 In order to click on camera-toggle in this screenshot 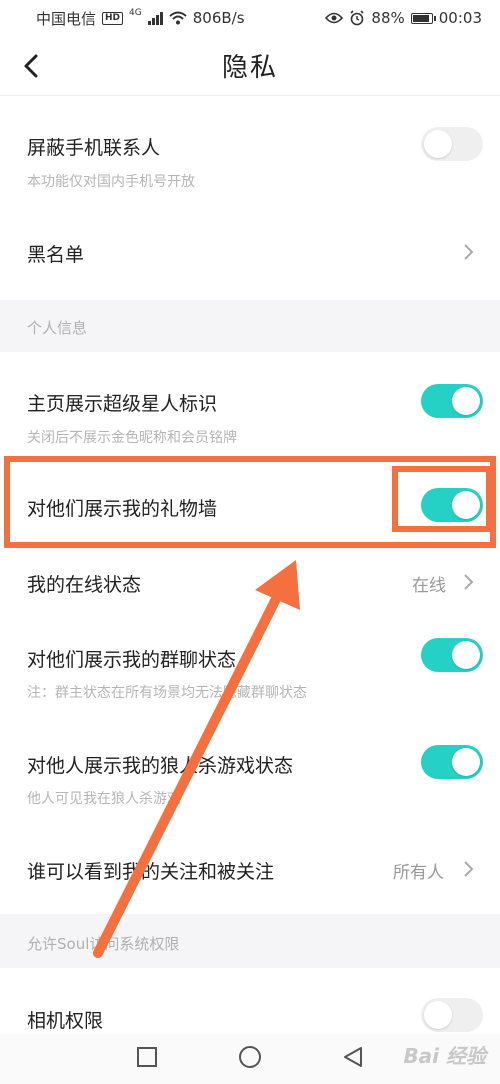, I will do `click(452, 1015)`.